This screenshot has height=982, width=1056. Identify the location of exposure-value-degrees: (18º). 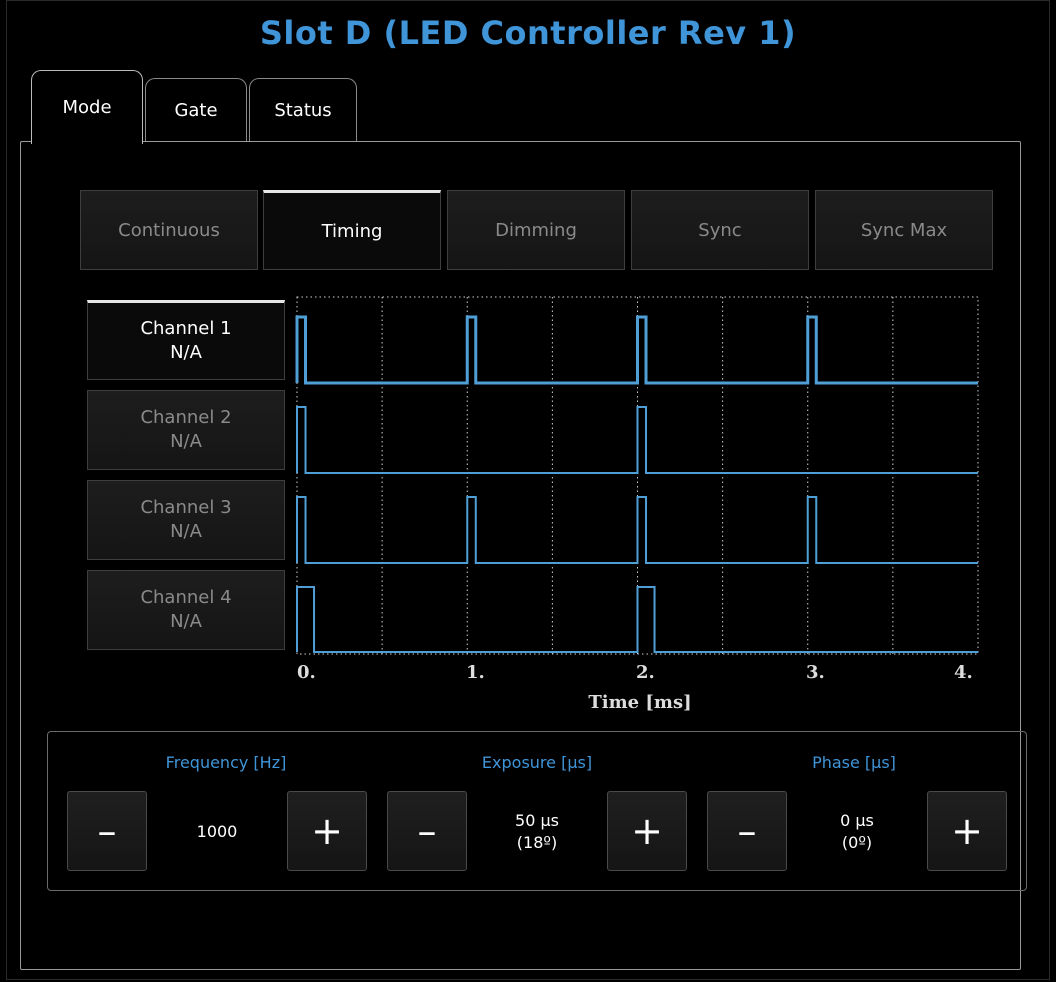
(537, 842).